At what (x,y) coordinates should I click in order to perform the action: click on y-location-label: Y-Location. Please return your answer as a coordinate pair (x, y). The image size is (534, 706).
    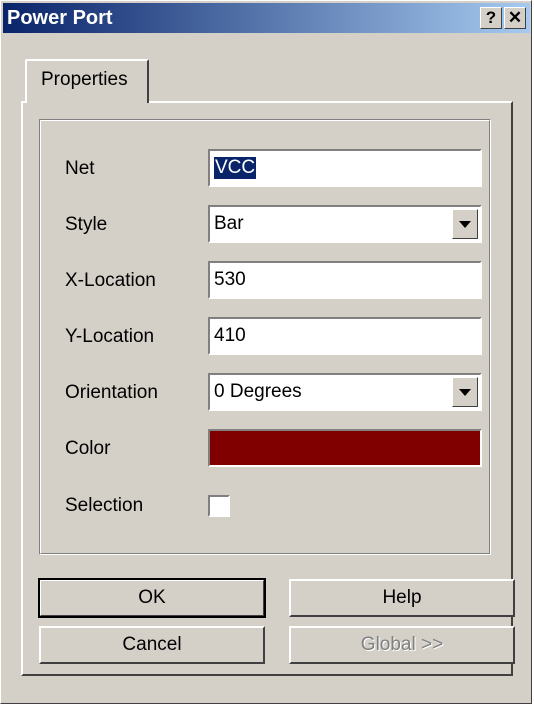
    Looking at the image, I should click on (110, 336).